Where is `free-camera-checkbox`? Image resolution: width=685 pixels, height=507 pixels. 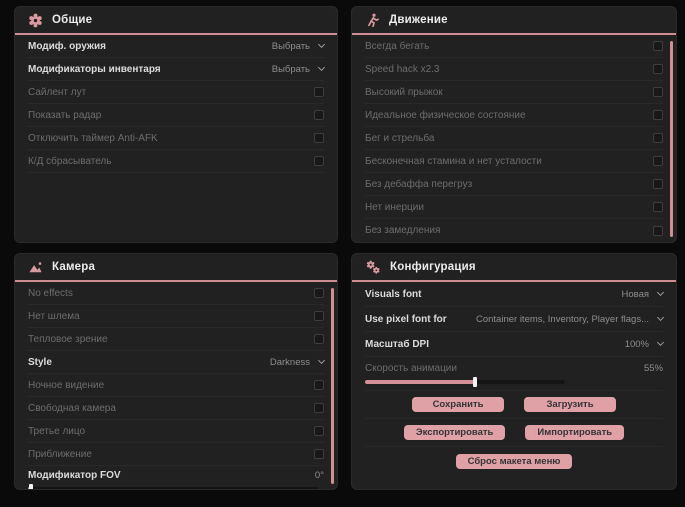 free-camera-checkbox is located at coordinates (319, 408).